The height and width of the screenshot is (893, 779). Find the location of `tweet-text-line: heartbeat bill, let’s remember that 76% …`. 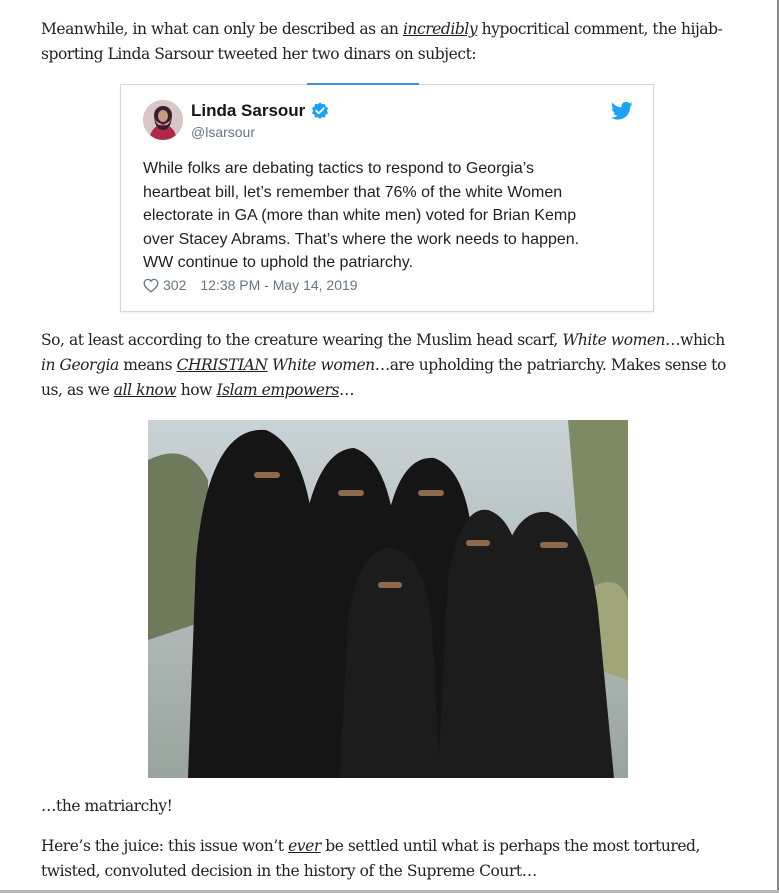

tweet-text-line: heartbeat bill, let’s remember that 76% … is located at coordinates (353, 192).